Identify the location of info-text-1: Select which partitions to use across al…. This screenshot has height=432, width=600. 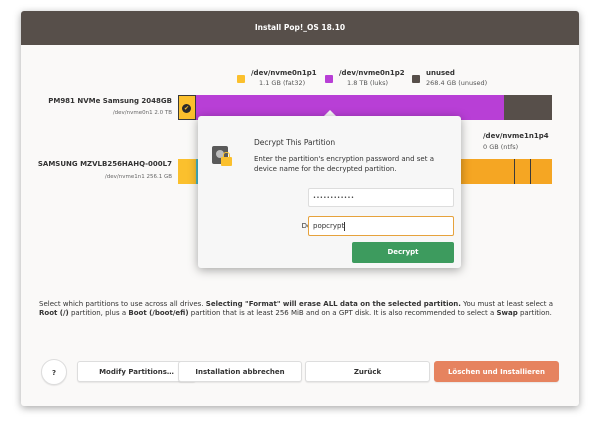
(122, 304).